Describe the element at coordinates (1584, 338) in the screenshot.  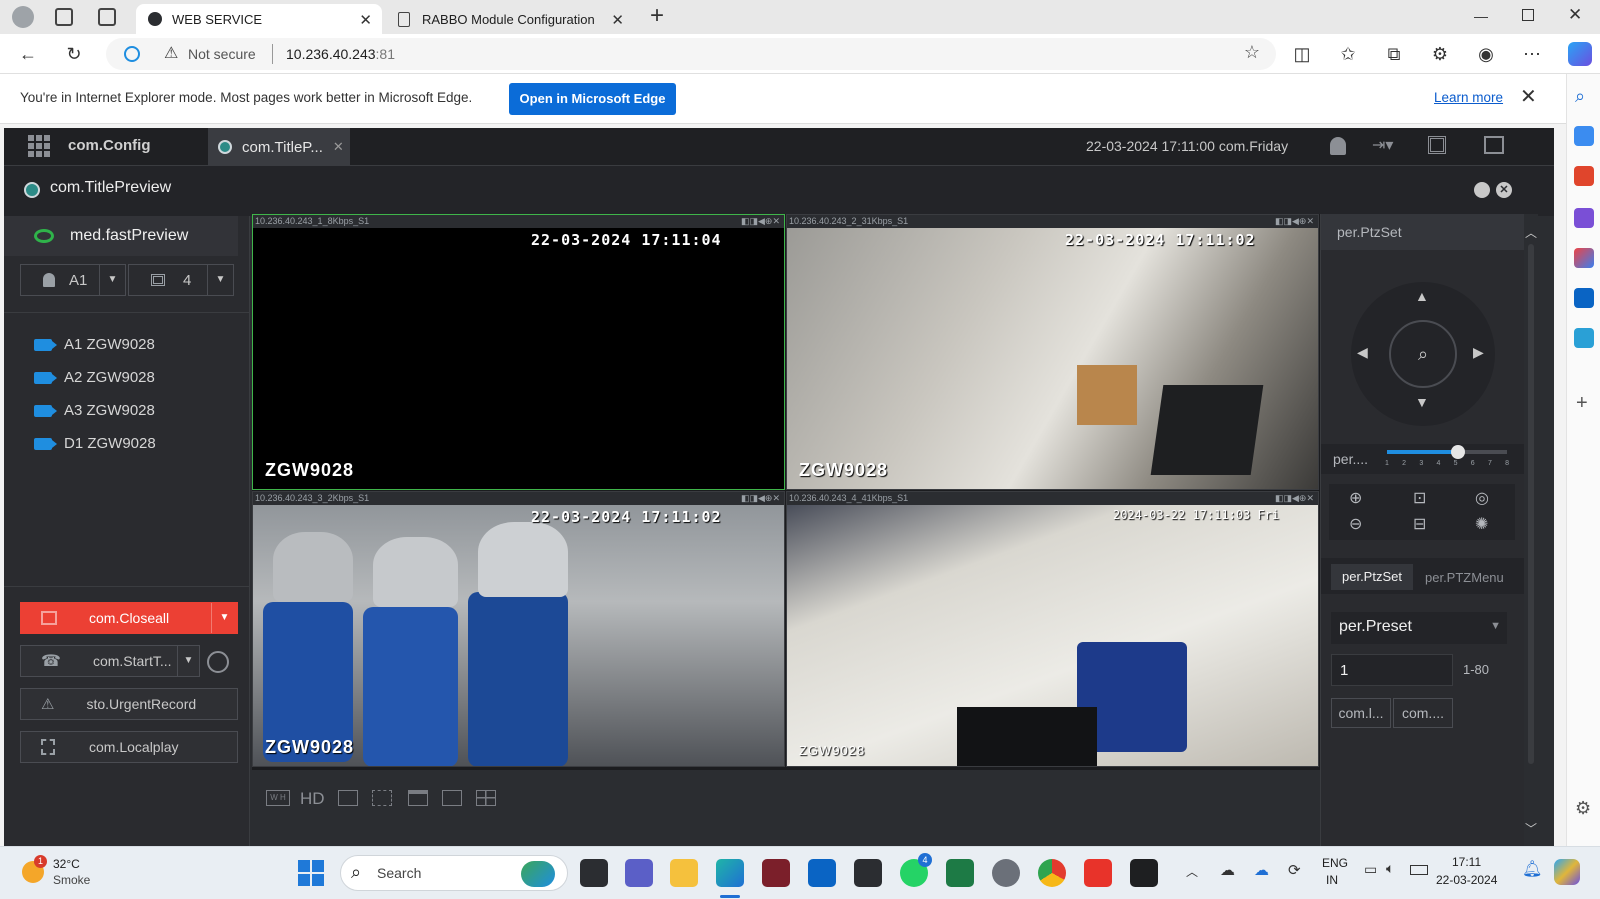
I see `telegram-icon` at that location.